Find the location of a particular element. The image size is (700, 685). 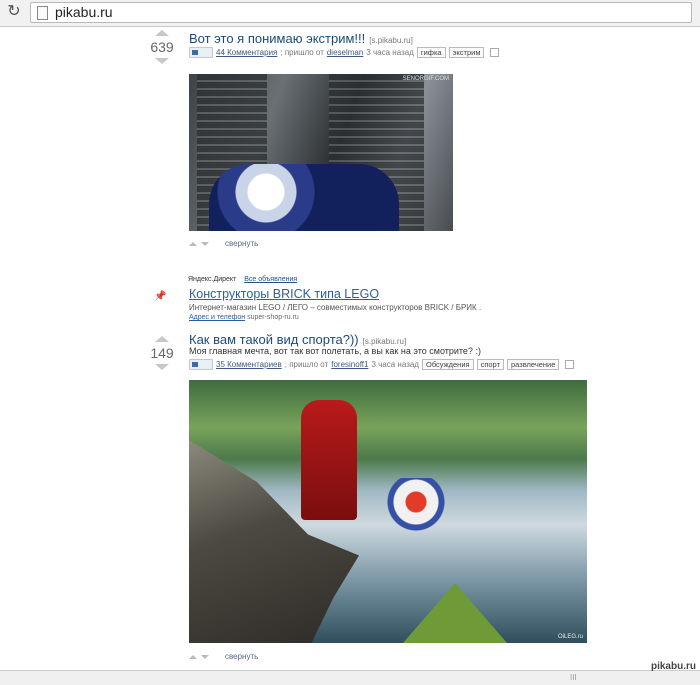

post-score: 639 is located at coordinates (162, 47).